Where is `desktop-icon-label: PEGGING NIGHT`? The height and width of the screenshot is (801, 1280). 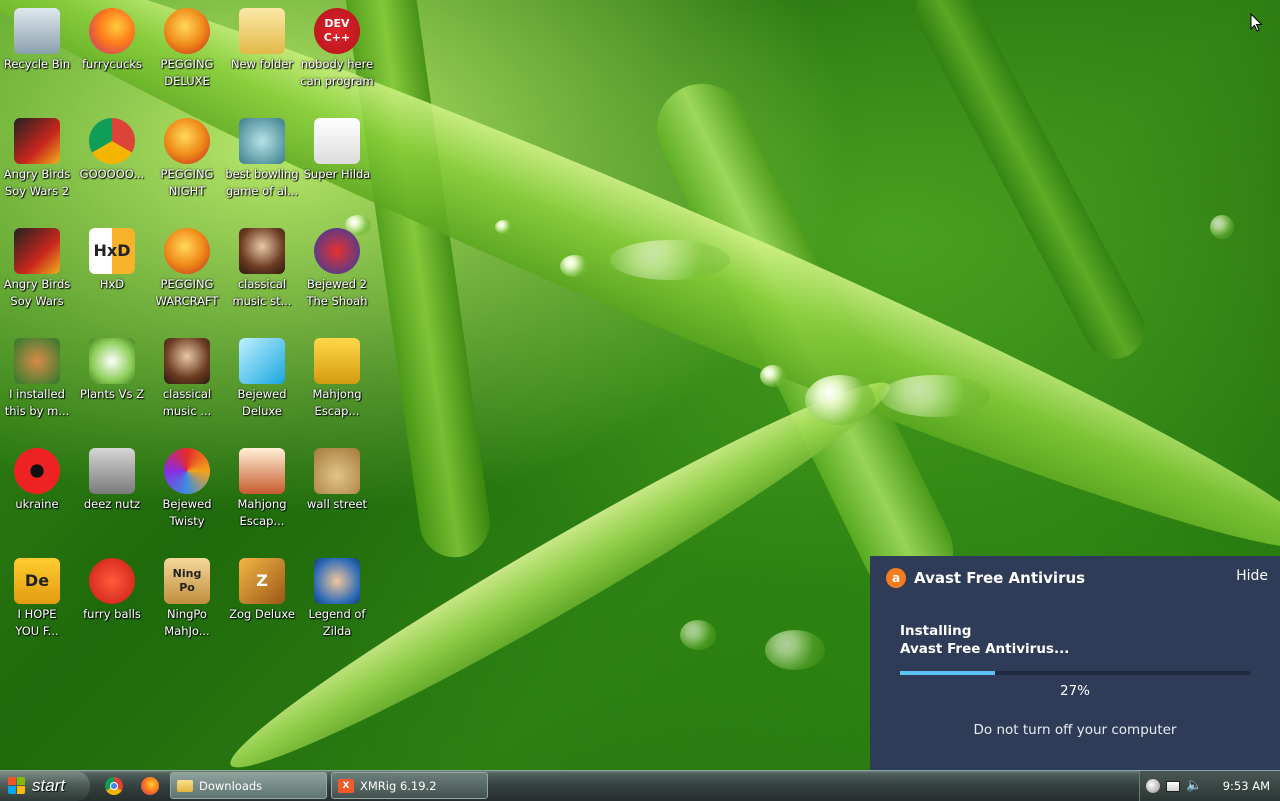 desktop-icon-label: PEGGING NIGHT is located at coordinates (187, 182).